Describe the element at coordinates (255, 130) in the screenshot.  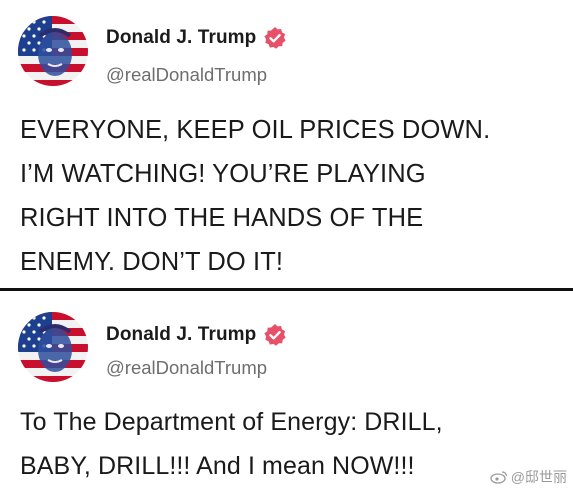
I see `post-body-line: EVERYONE, KEEP OIL PRICES DOWN.` at that location.